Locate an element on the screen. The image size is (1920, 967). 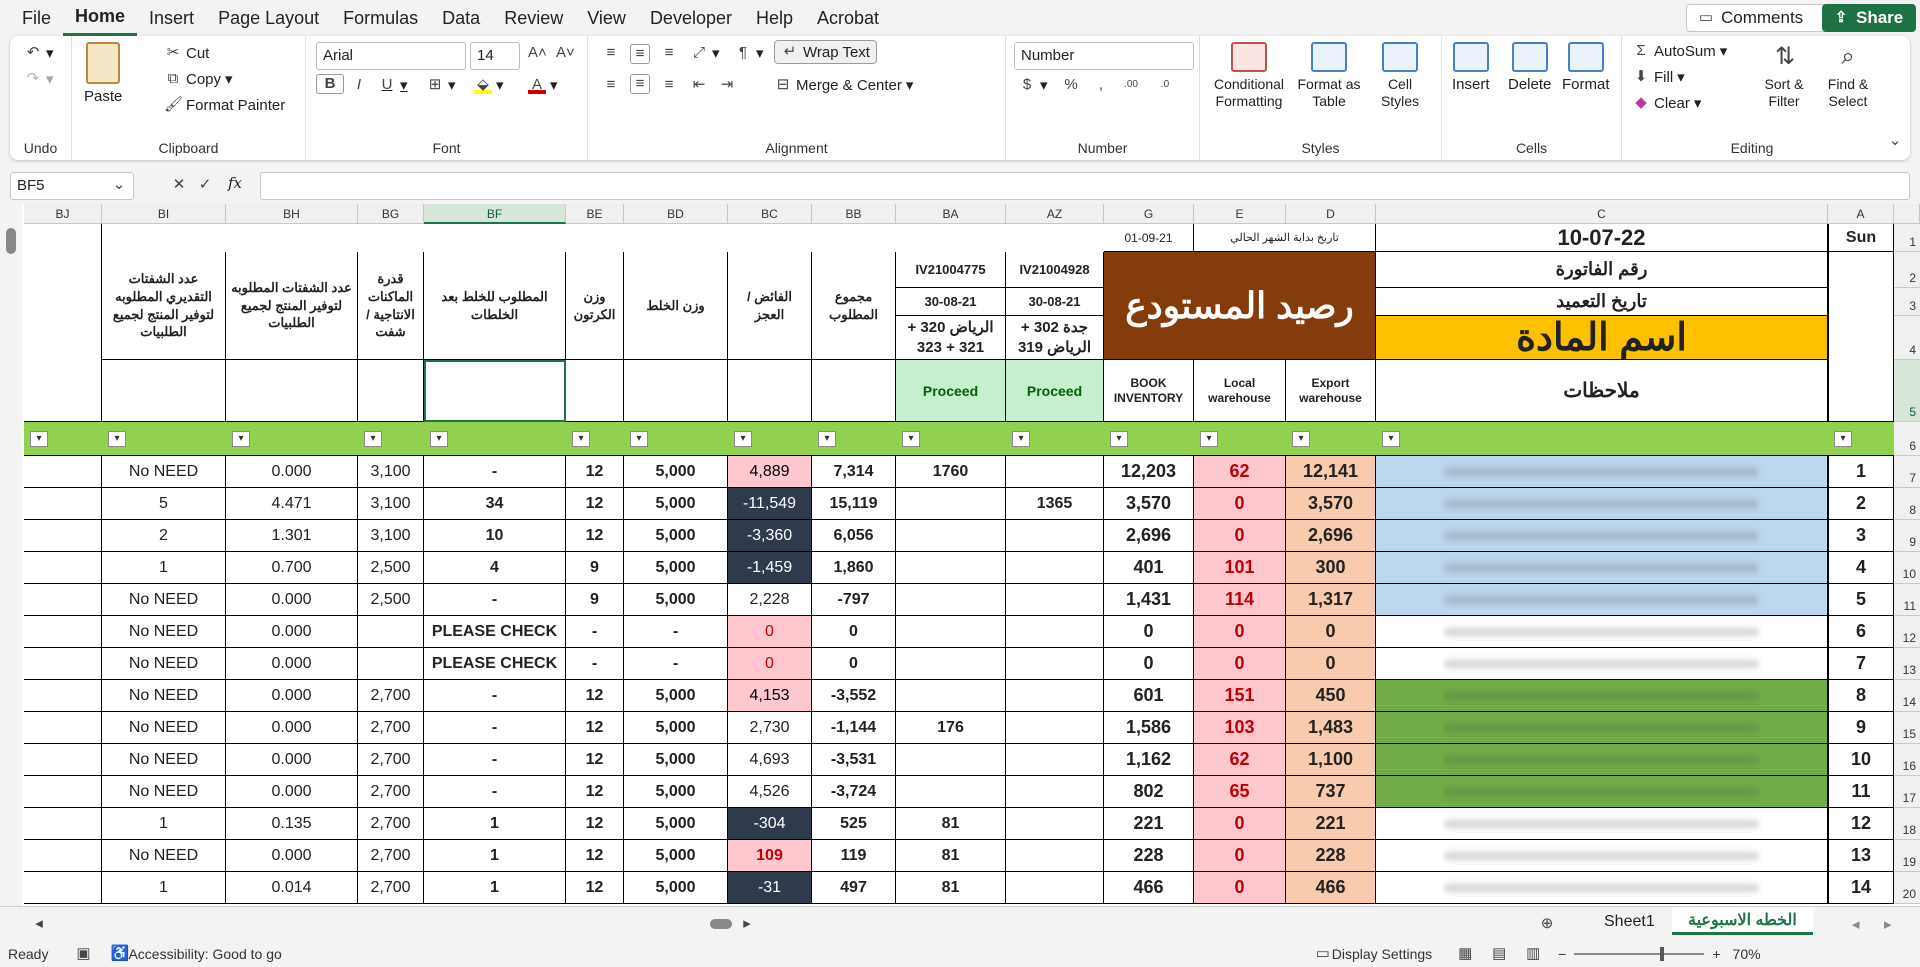
scroll-thumb is located at coordinates (11, 241).